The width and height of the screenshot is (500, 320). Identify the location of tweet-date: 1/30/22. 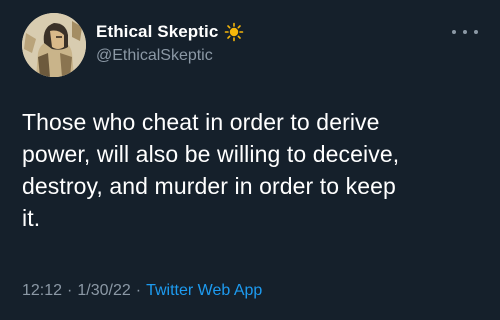
(103, 291).